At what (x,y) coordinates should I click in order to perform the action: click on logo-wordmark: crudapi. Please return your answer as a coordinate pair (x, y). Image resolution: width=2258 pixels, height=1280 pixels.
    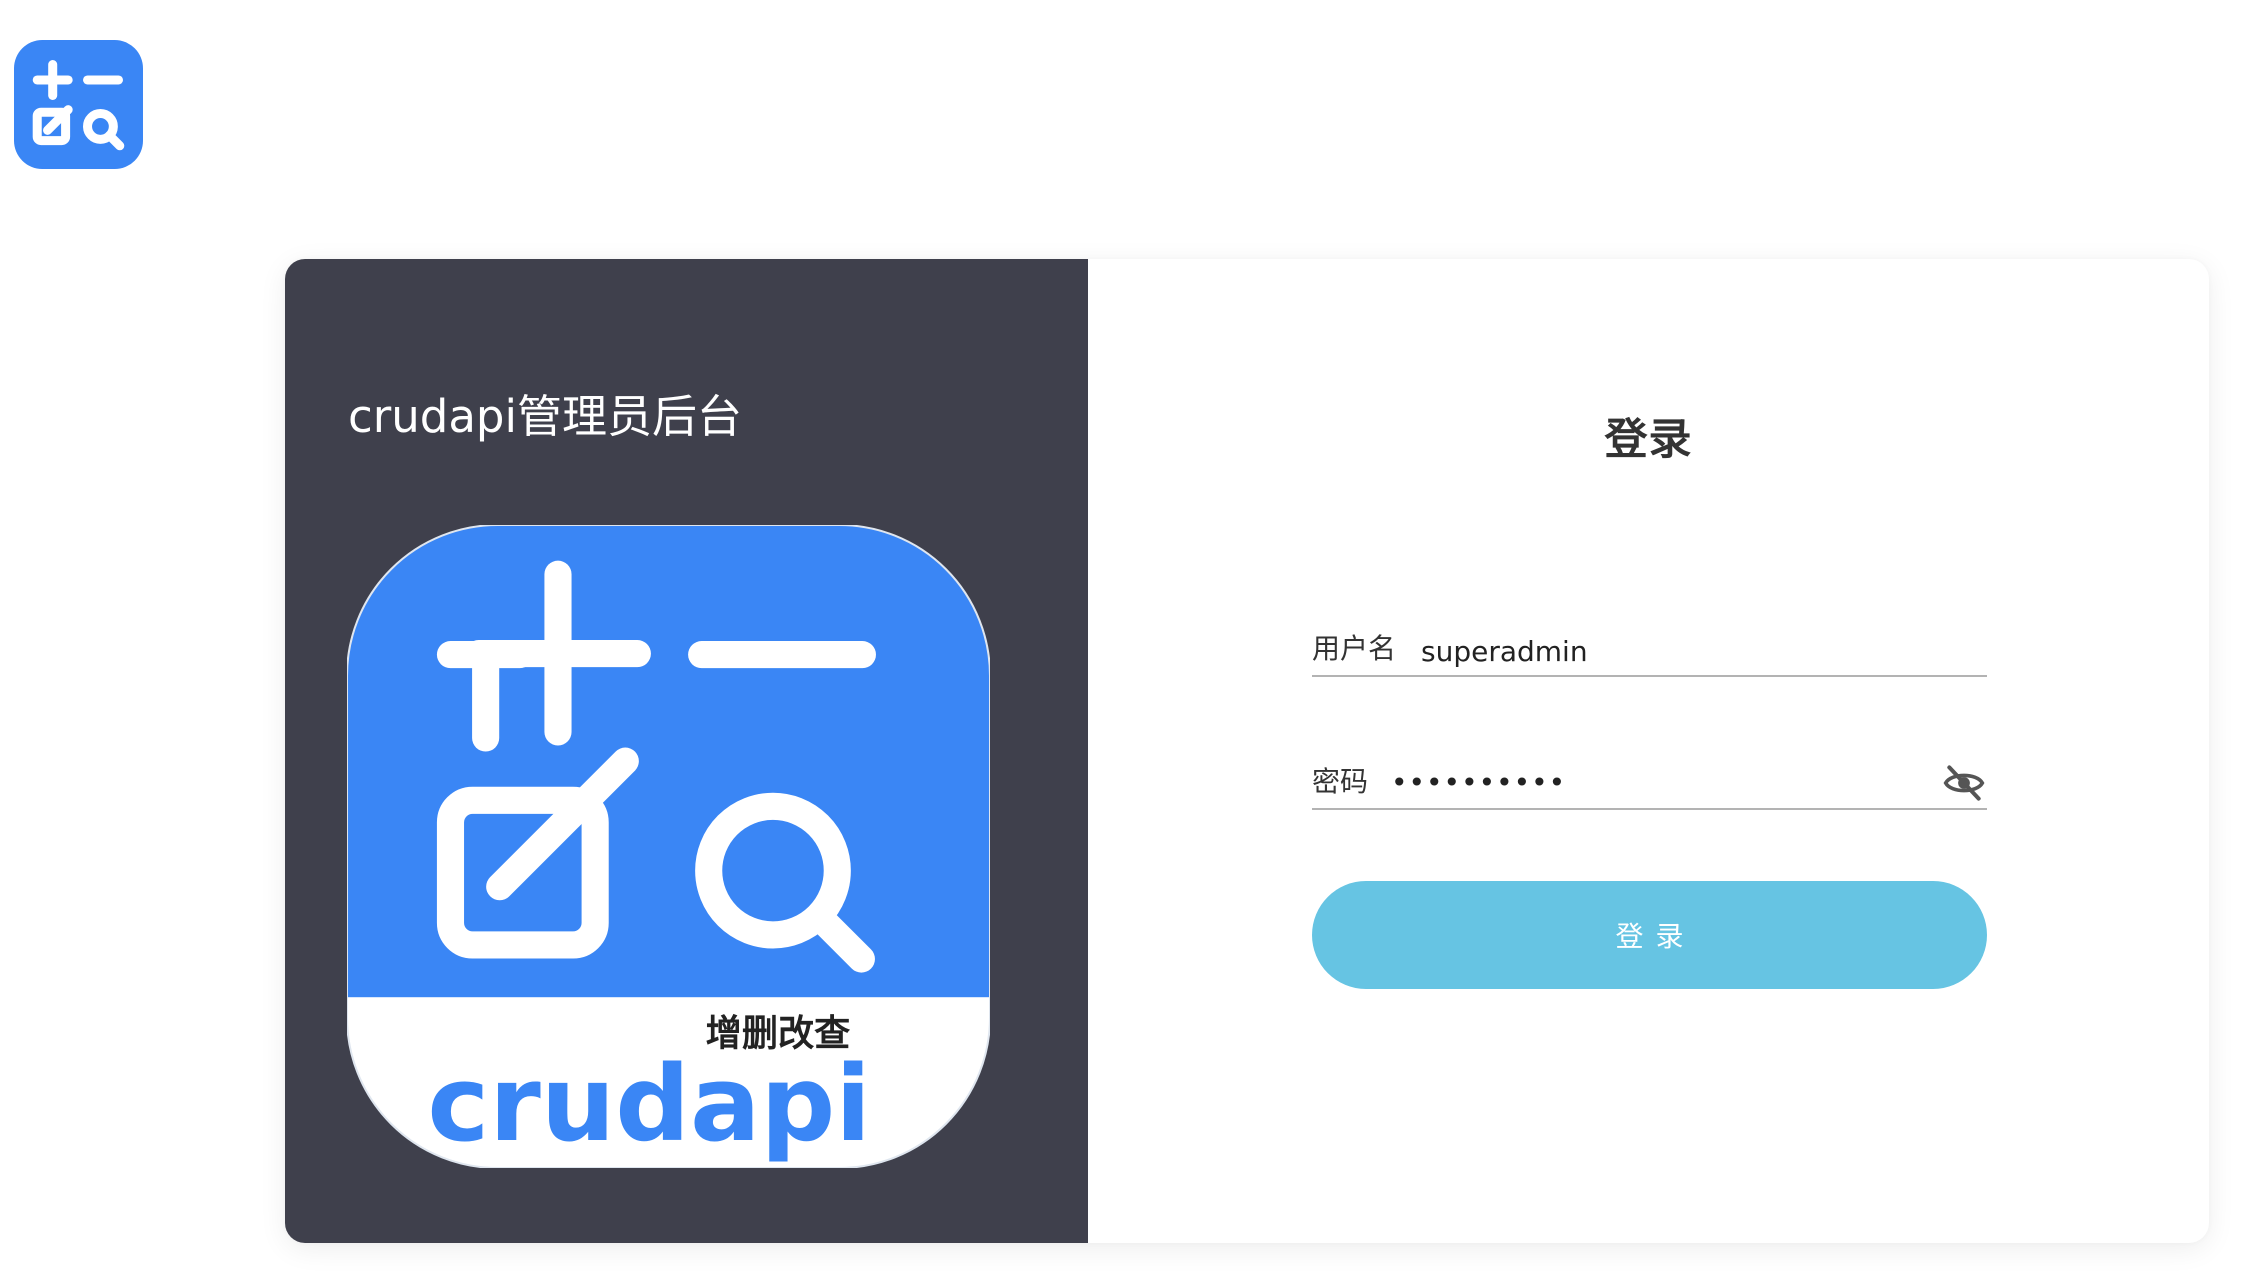
    Looking at the image, I should click on (649, 1104).